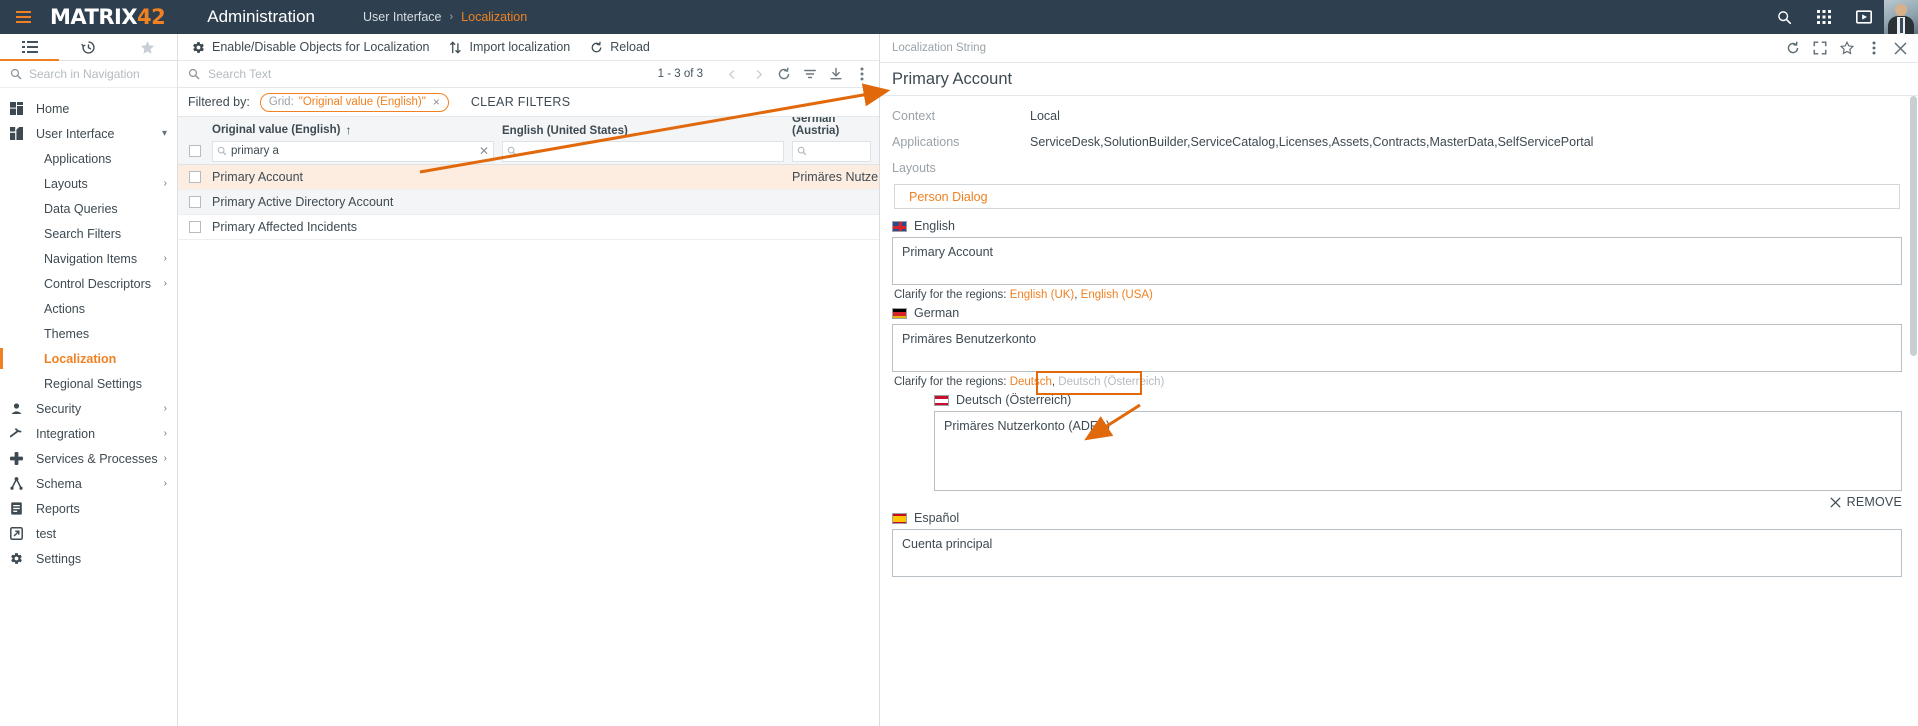 This screenshot has width=1918, height=726. What do you see at coordinates (1399, 79) in the screenshot?
I see `detail-title: Primary Account` at bounding box center [1399, 79].